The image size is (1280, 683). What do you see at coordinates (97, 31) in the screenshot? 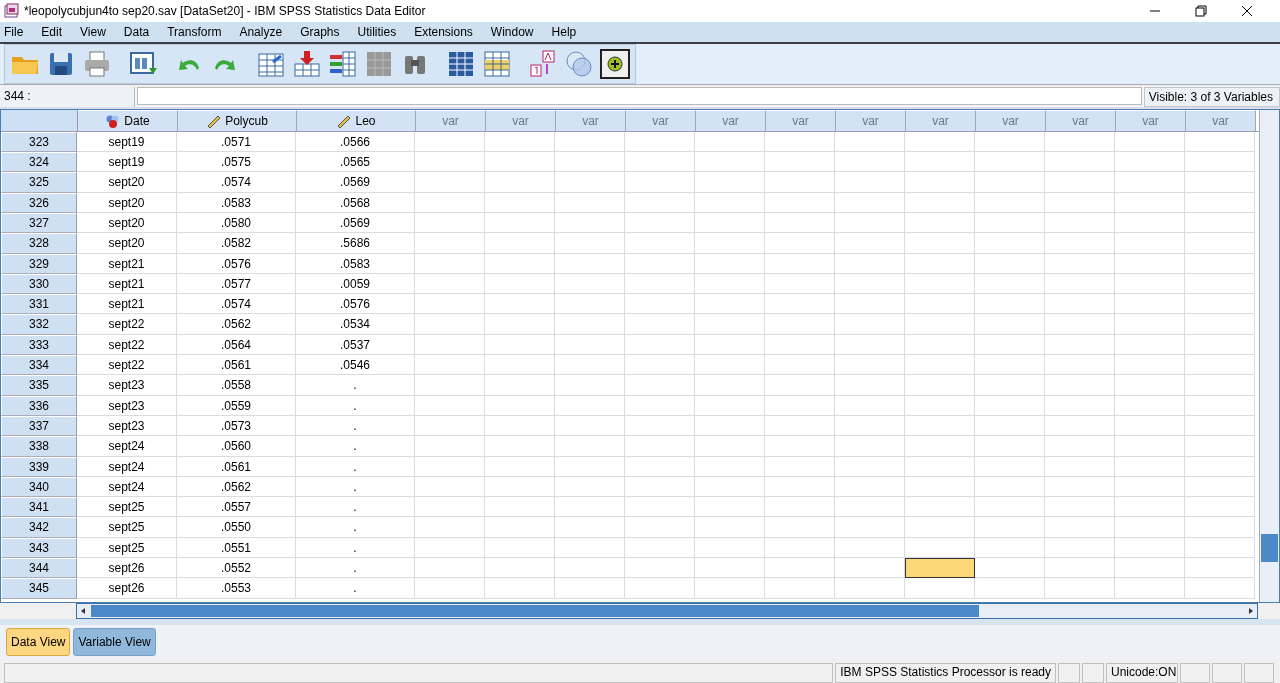
I see `menu-item: View` at bounding box center [97, 31].